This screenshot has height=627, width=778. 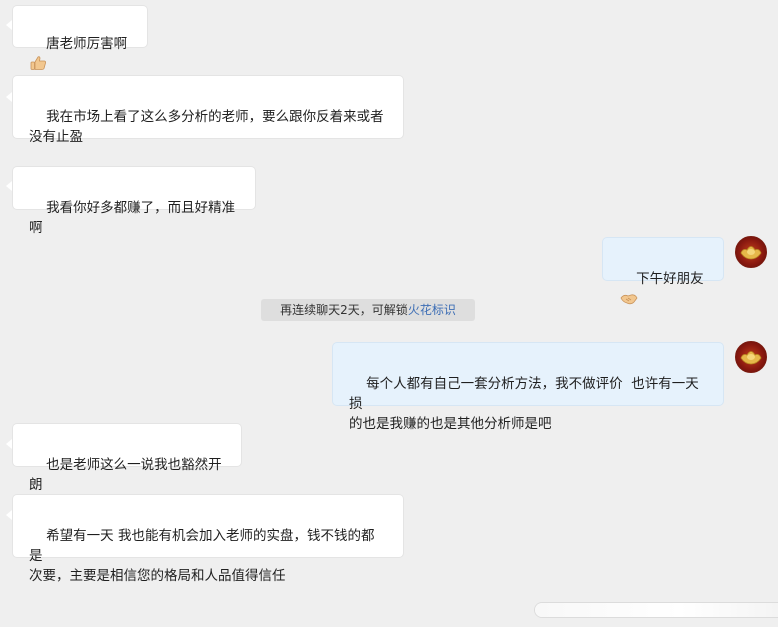 I want to click on message-bubble-2: 我在市场上看了这么多分析的老师，要么跟你反着来或者 没有止盈, so click(x=208, y=110).